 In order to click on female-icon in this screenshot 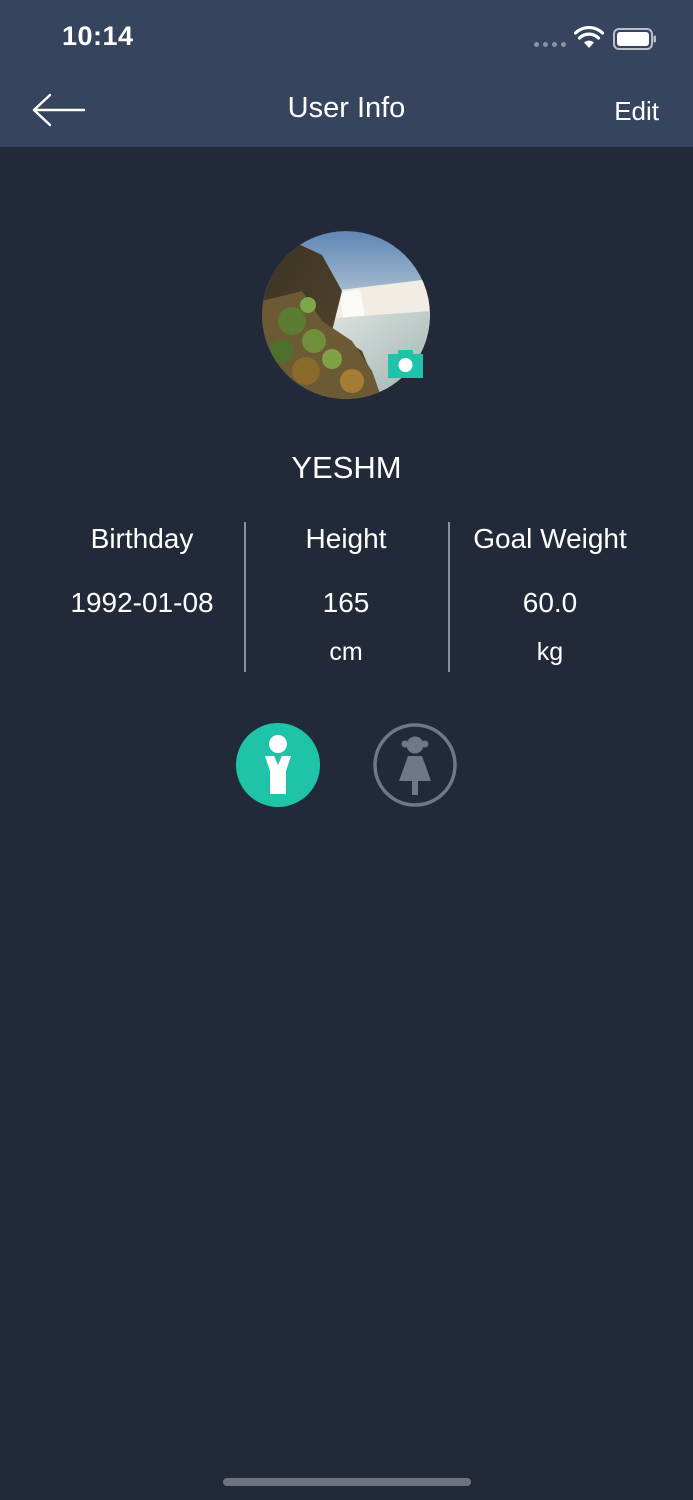, I will do `click(415, 765)`.